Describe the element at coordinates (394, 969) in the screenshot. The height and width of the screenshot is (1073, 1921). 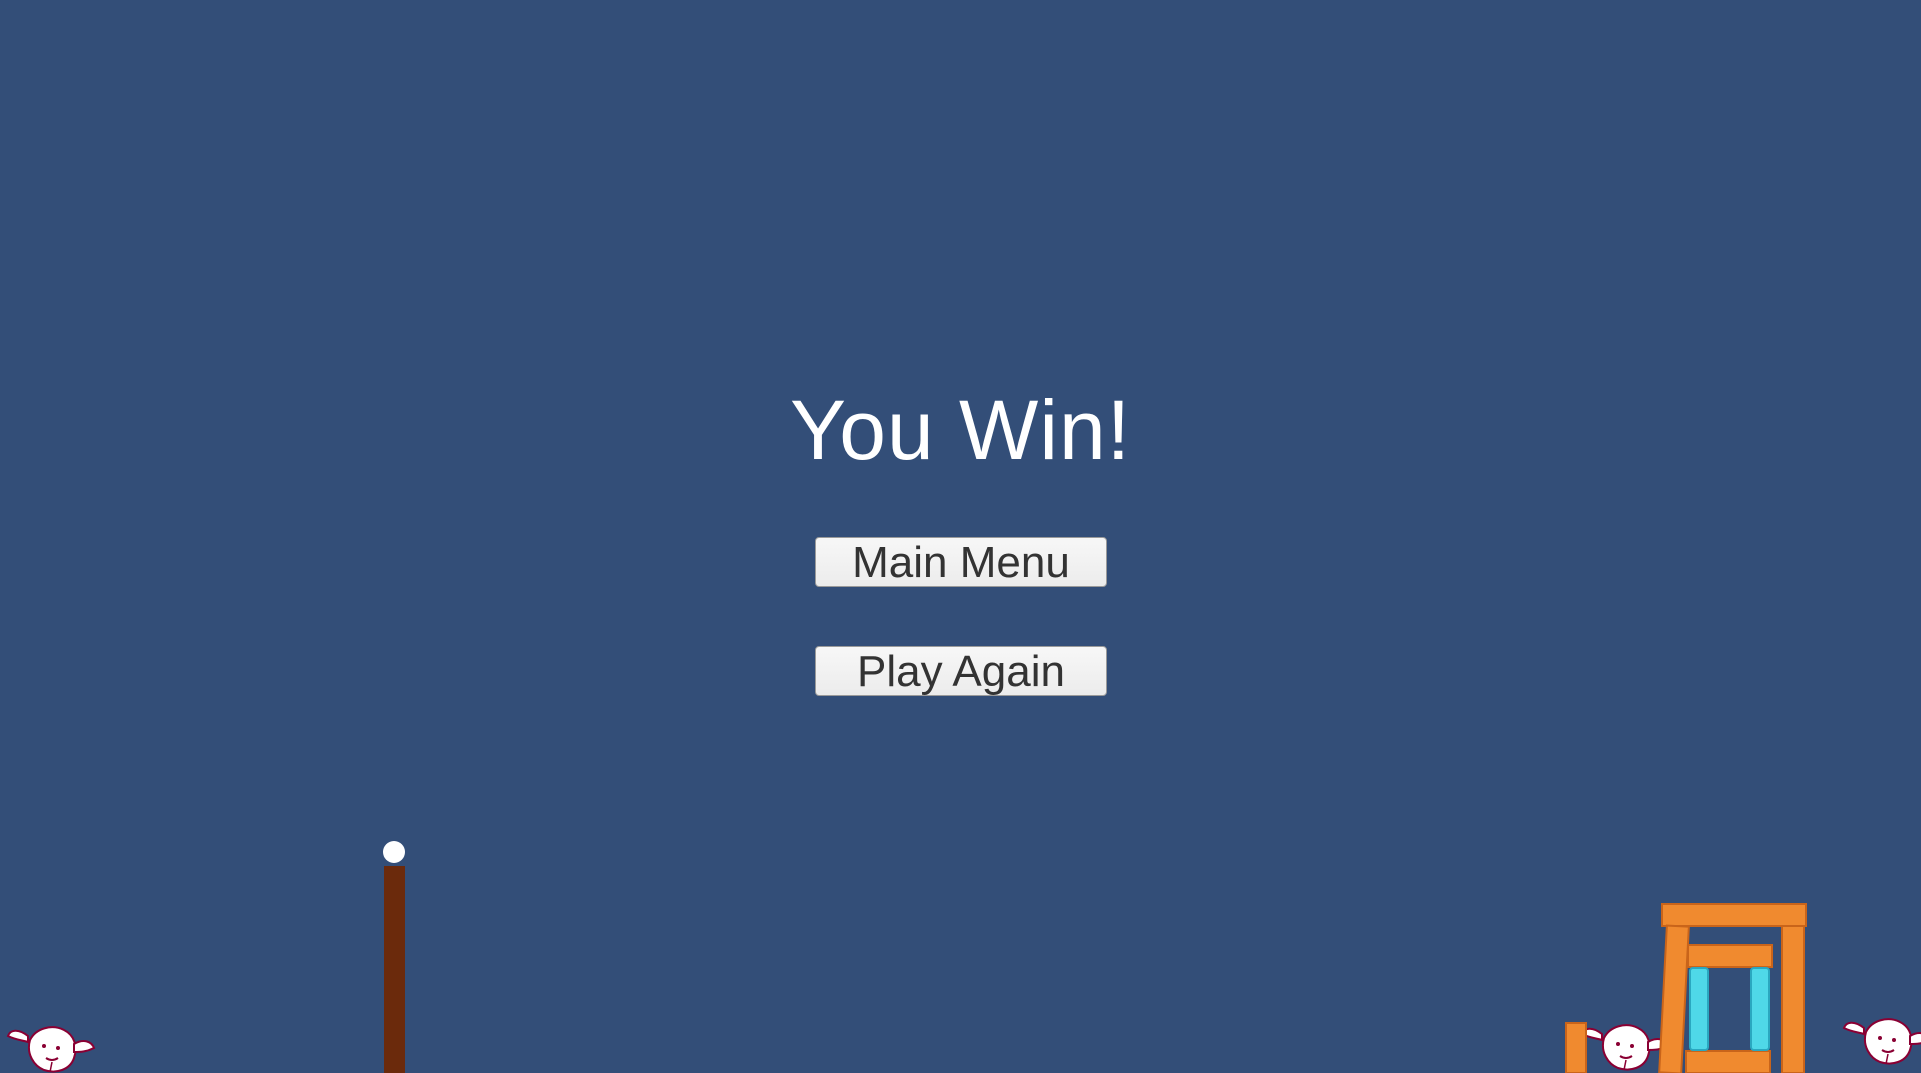
I see `launcher-pole` at that location.